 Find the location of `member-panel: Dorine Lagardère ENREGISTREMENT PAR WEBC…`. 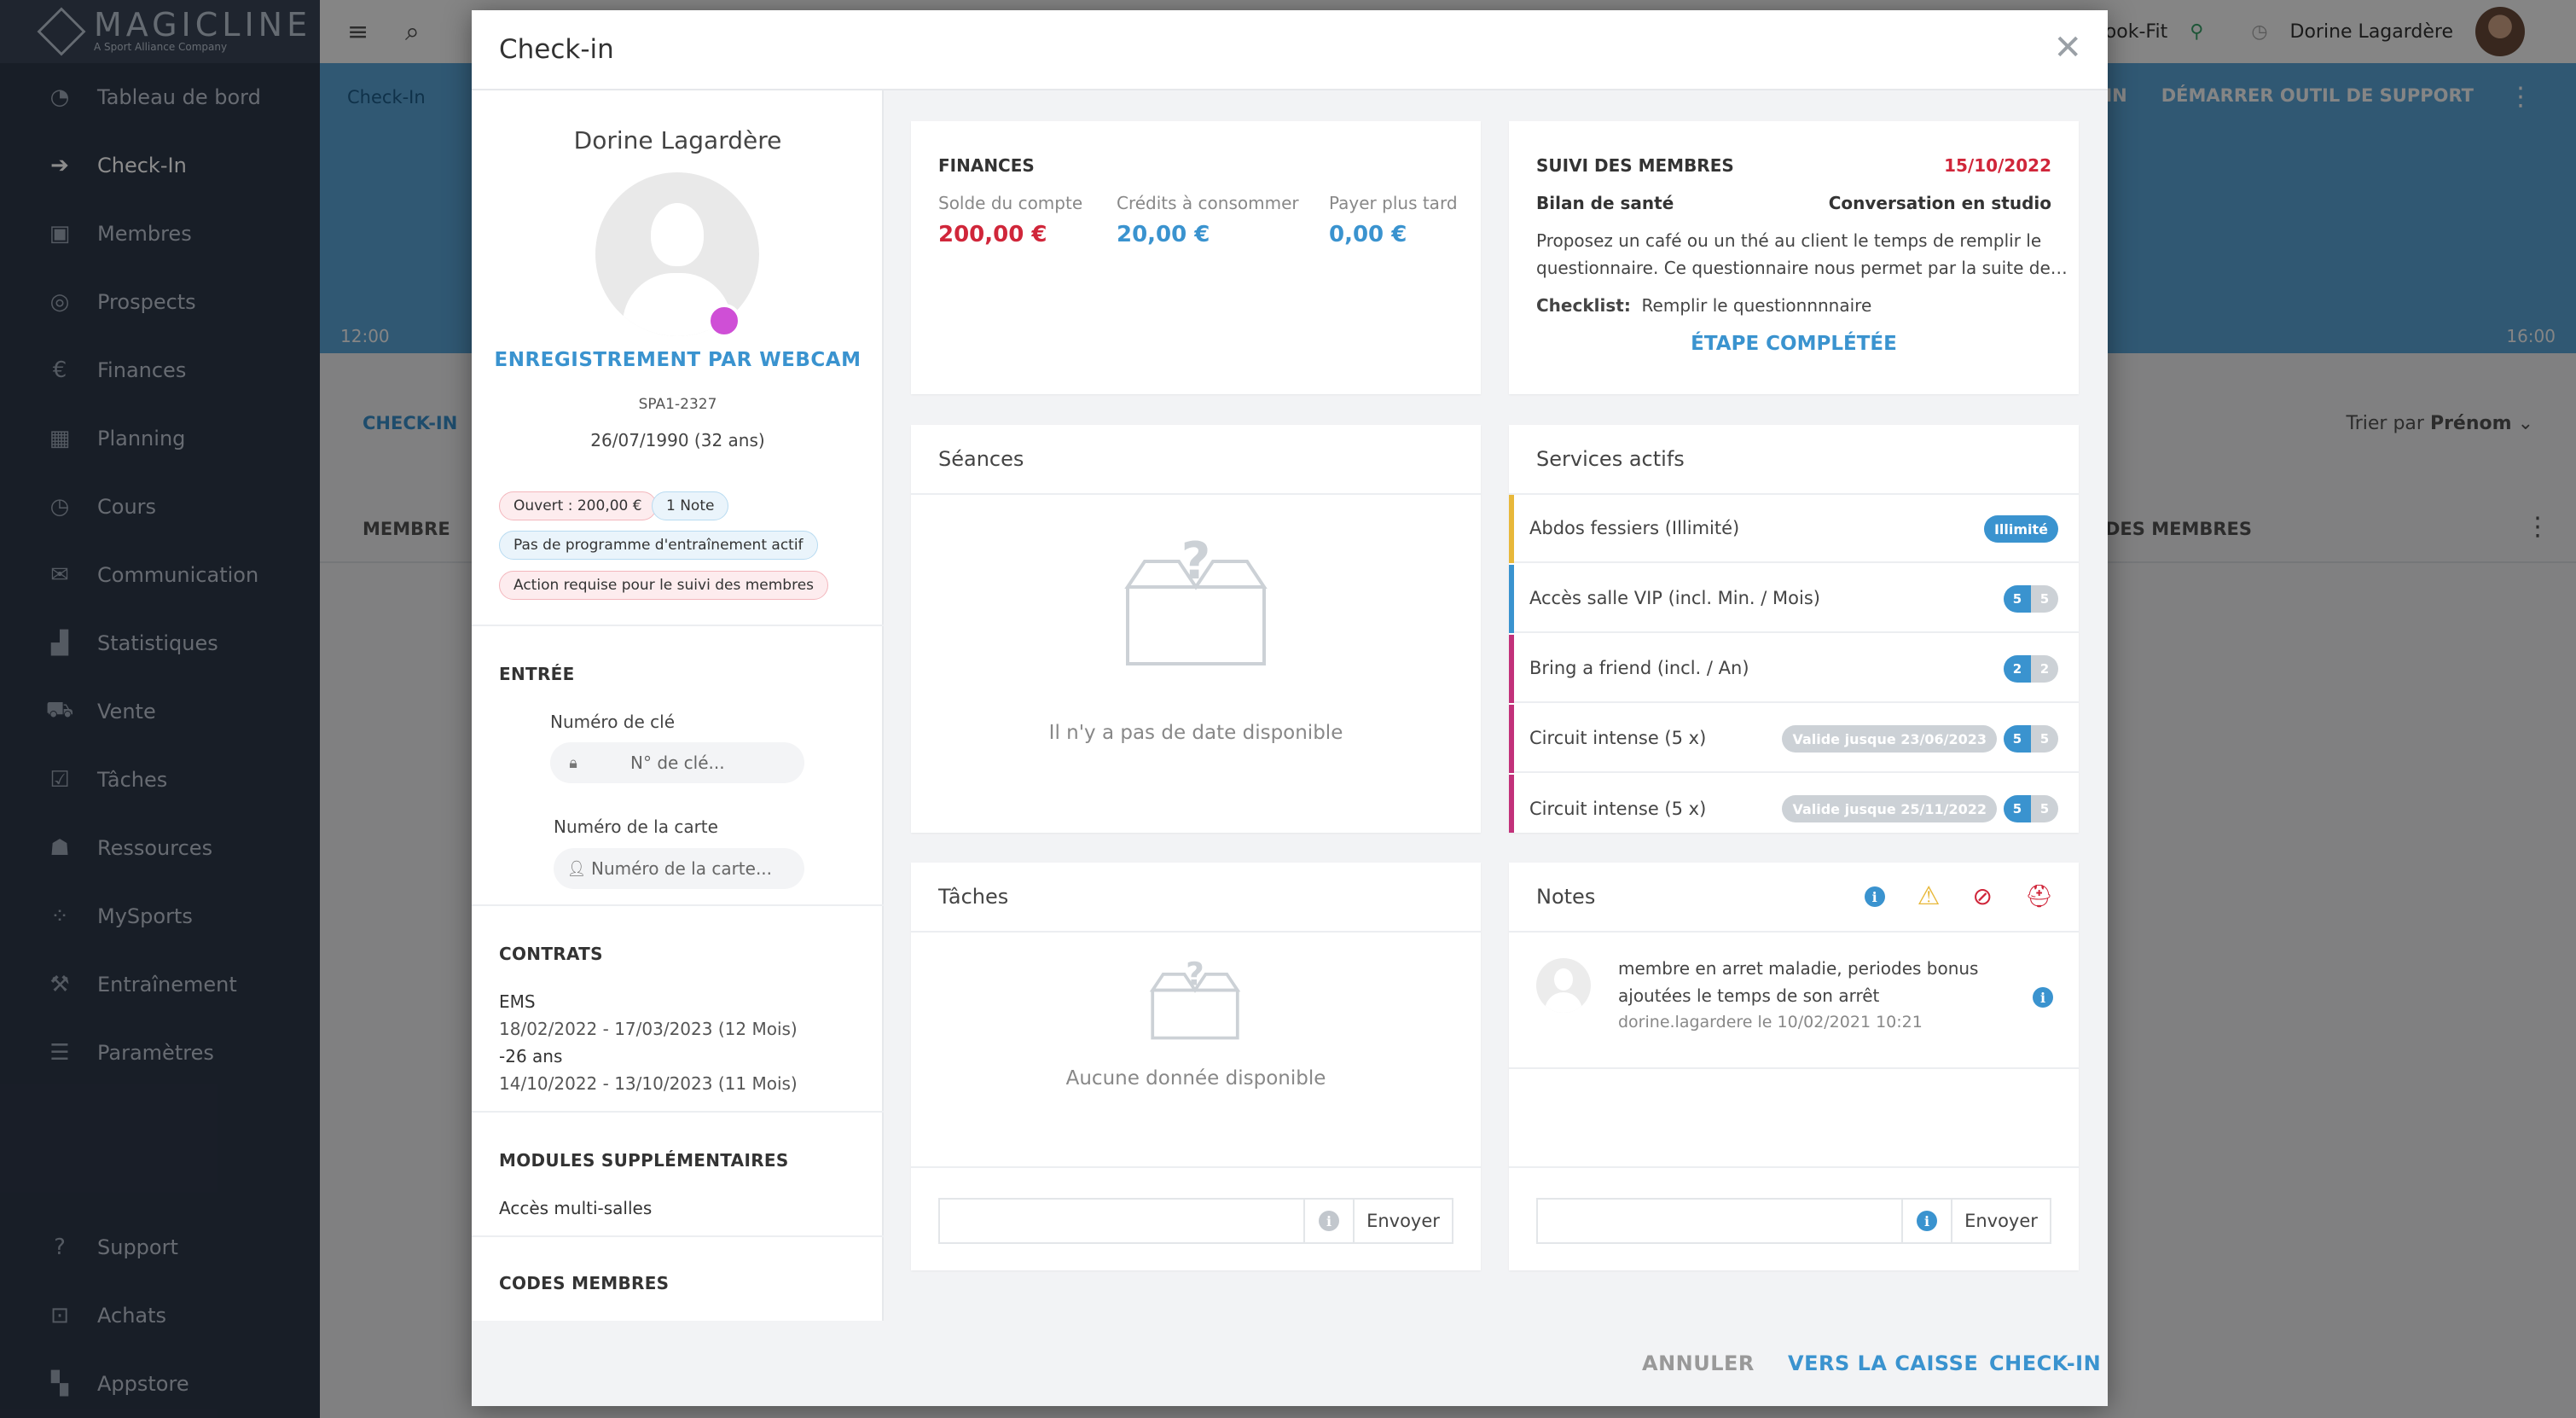

member-panel: Dorine Lagardère ENREGISTREMENT PAR WEBC… is located at coordinates (678, 705).